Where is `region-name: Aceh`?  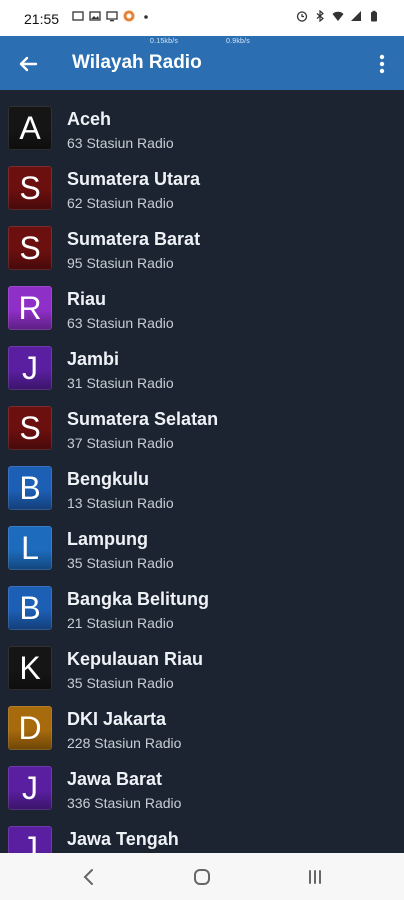 region-name: Aceh is located at coordinates (89, 119).